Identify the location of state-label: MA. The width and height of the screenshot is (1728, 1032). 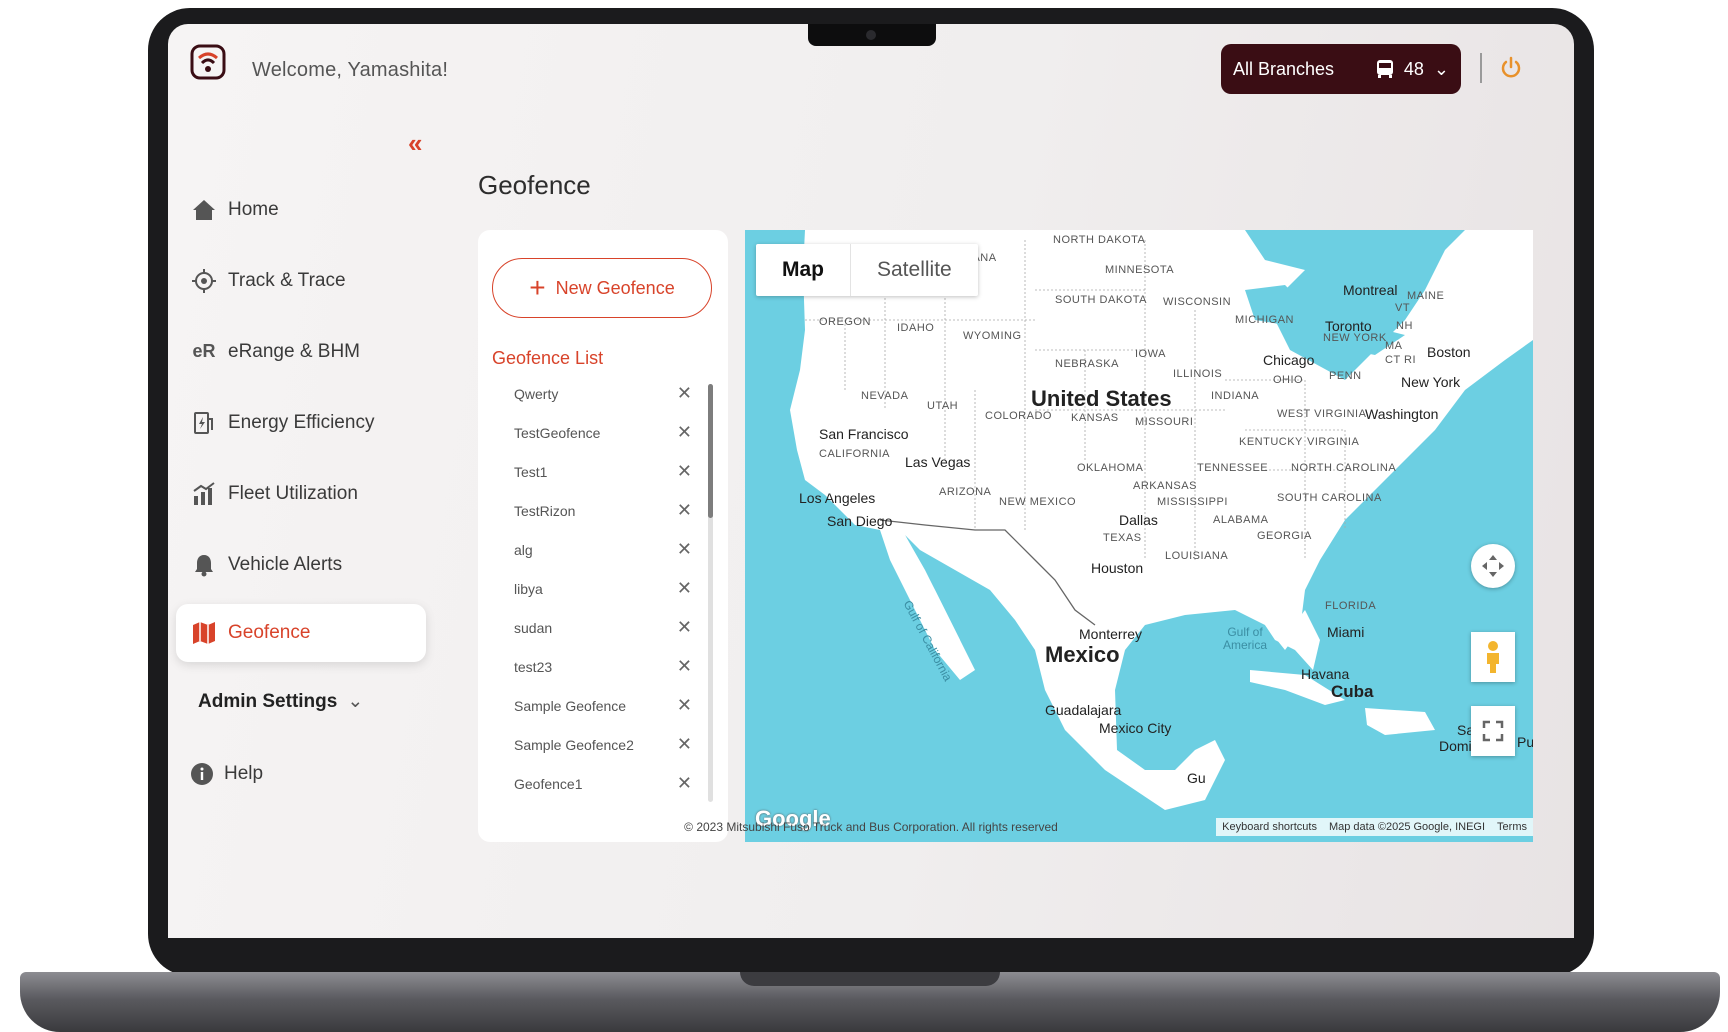
(1394, 346).